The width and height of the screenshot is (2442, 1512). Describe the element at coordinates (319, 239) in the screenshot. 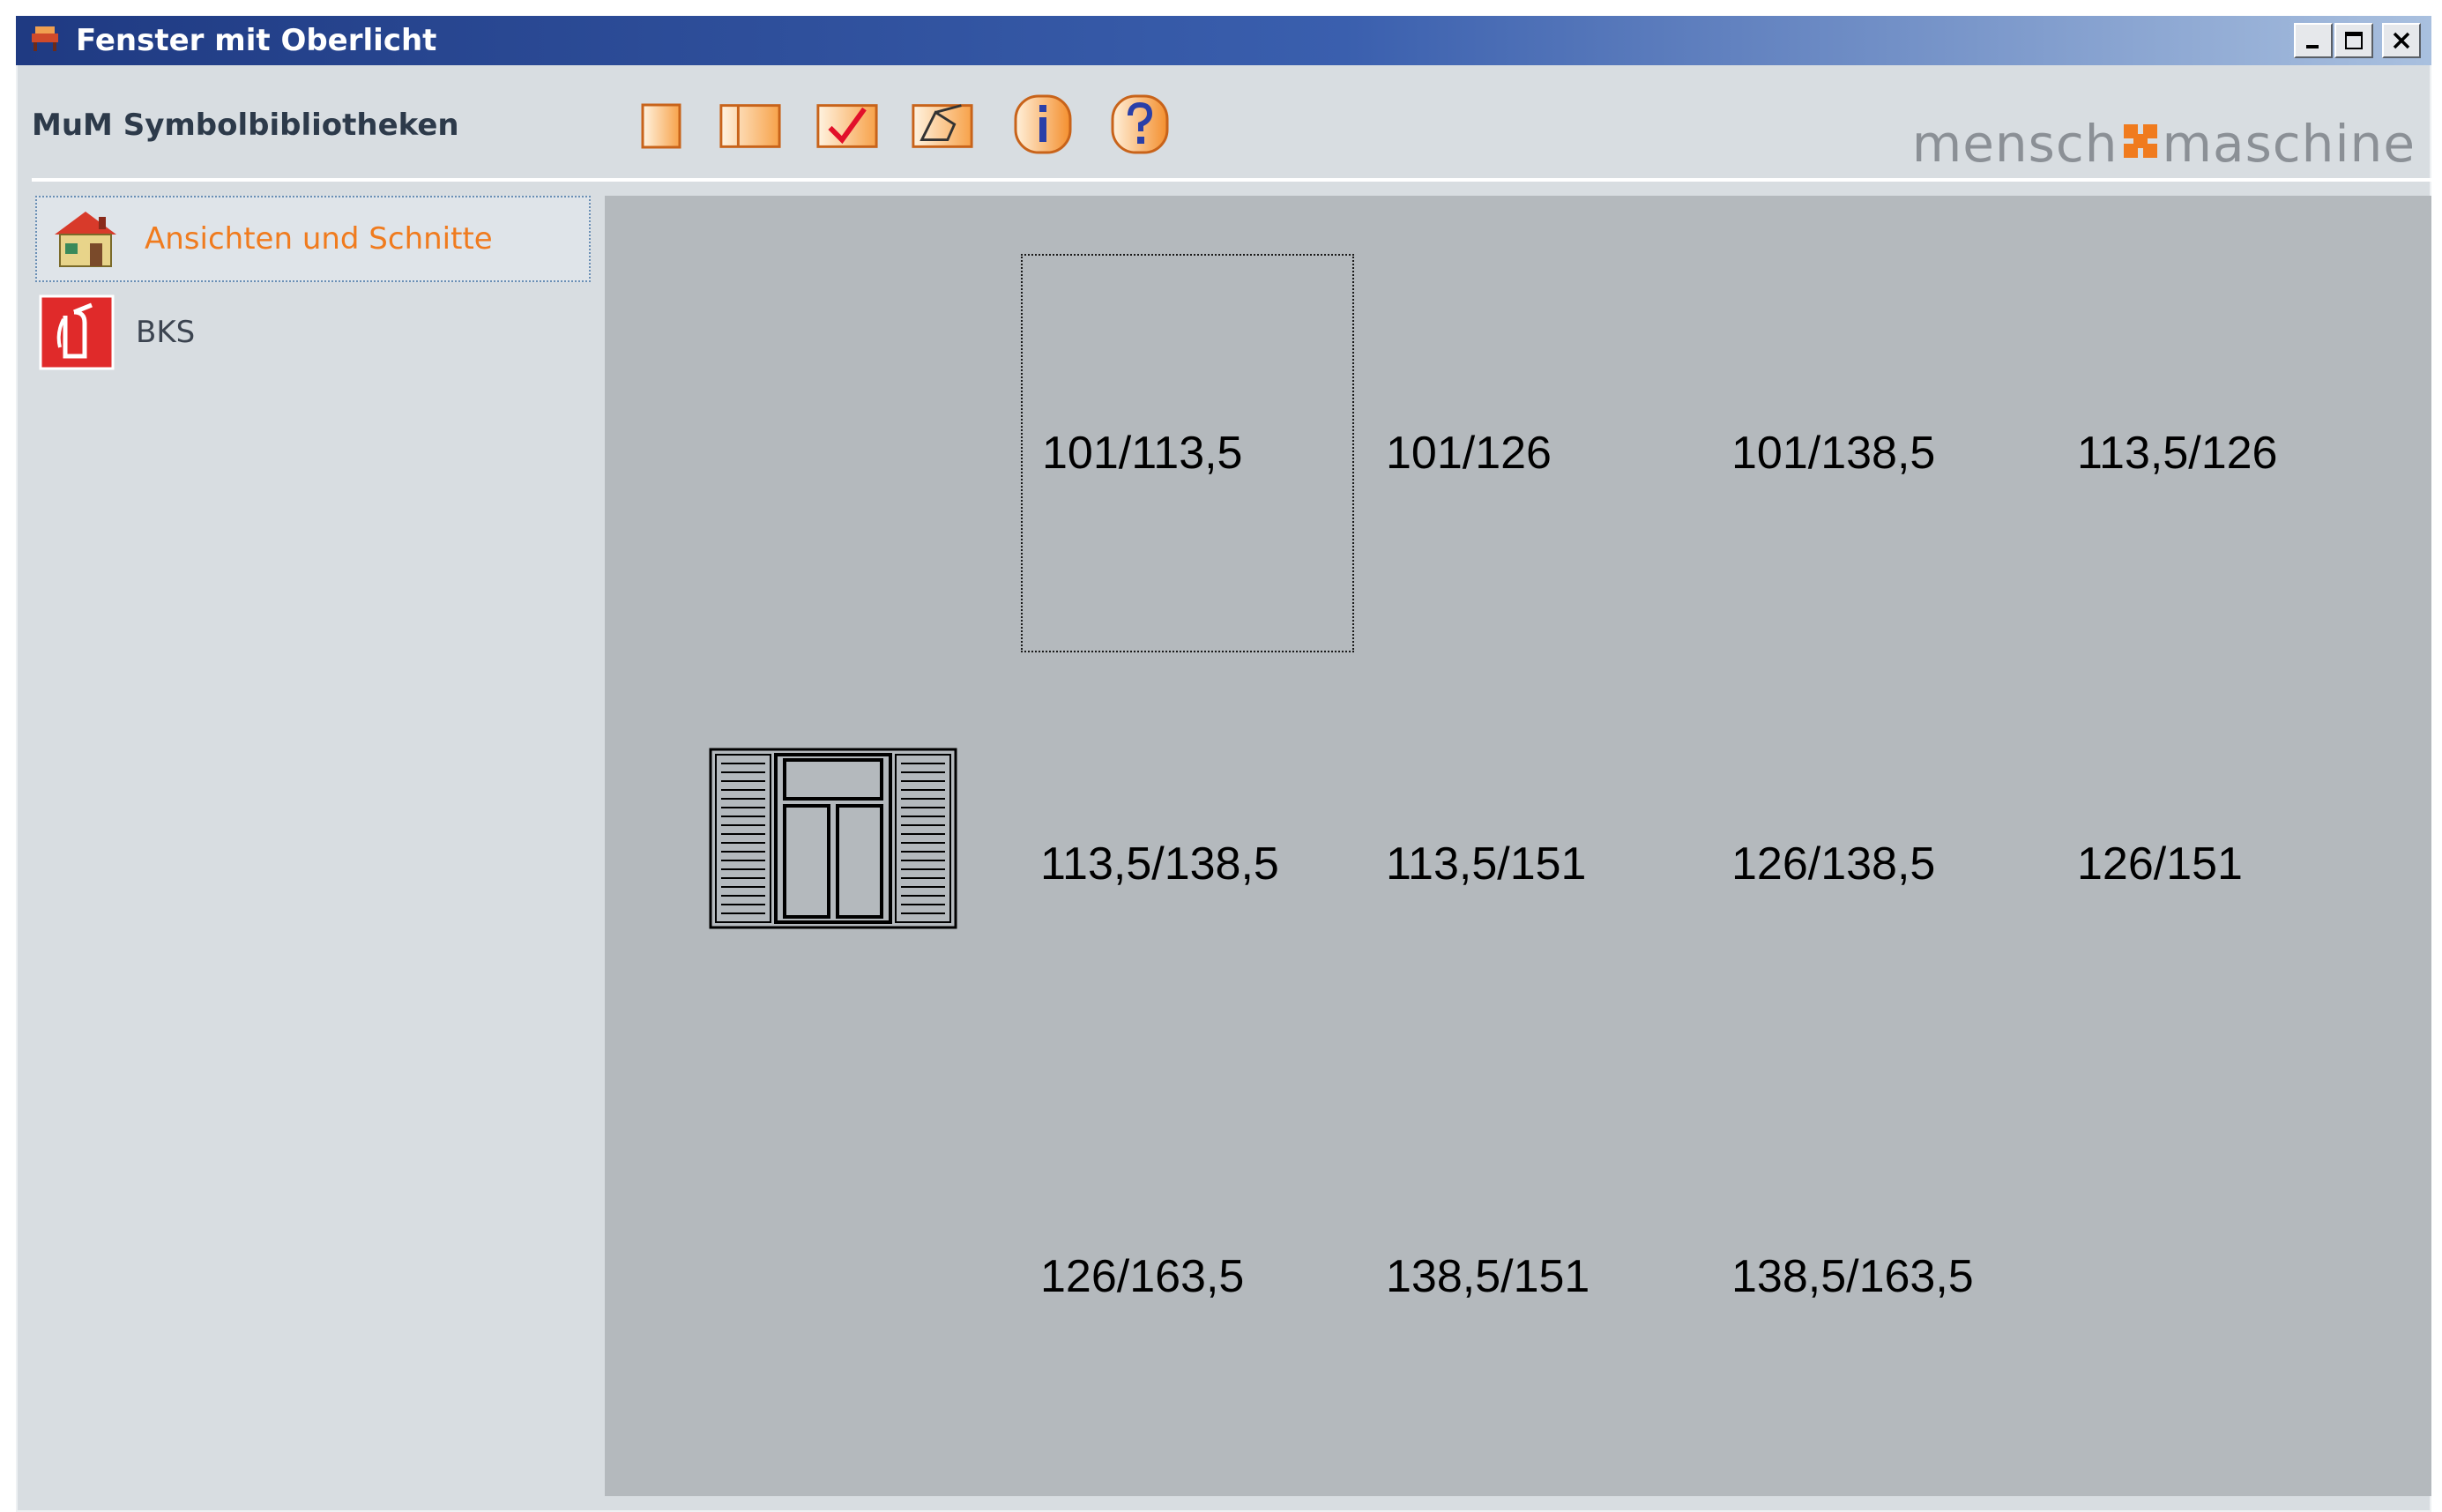

I see `sidebar-item-label: Ansichten und Schnitte` at that location.